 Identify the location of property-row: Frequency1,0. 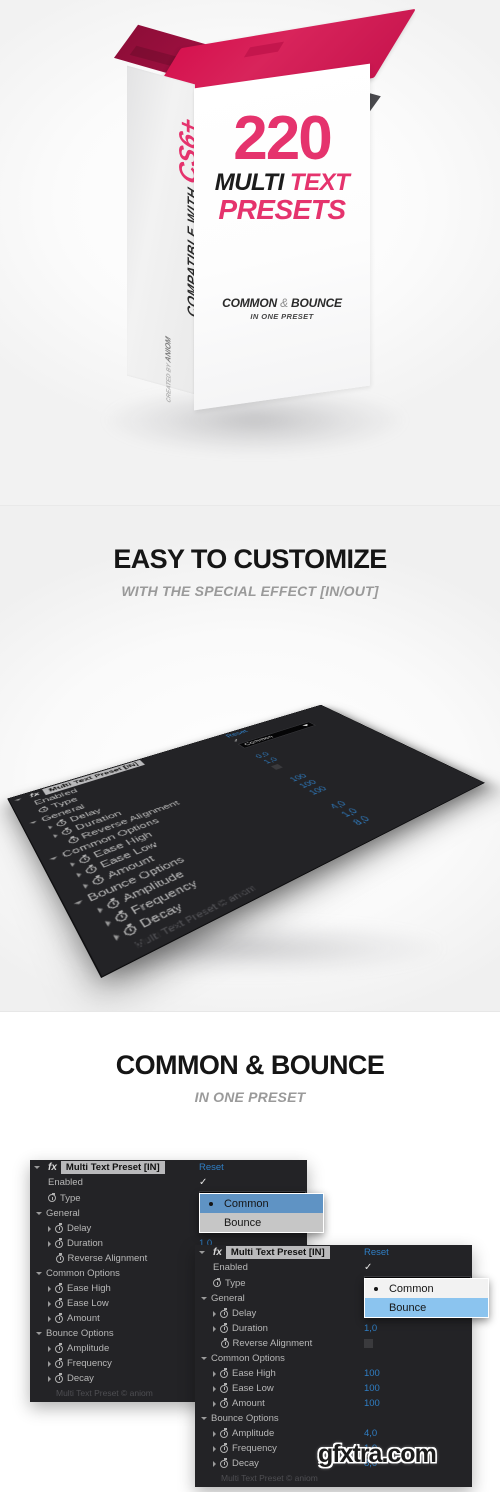
(266, 853).